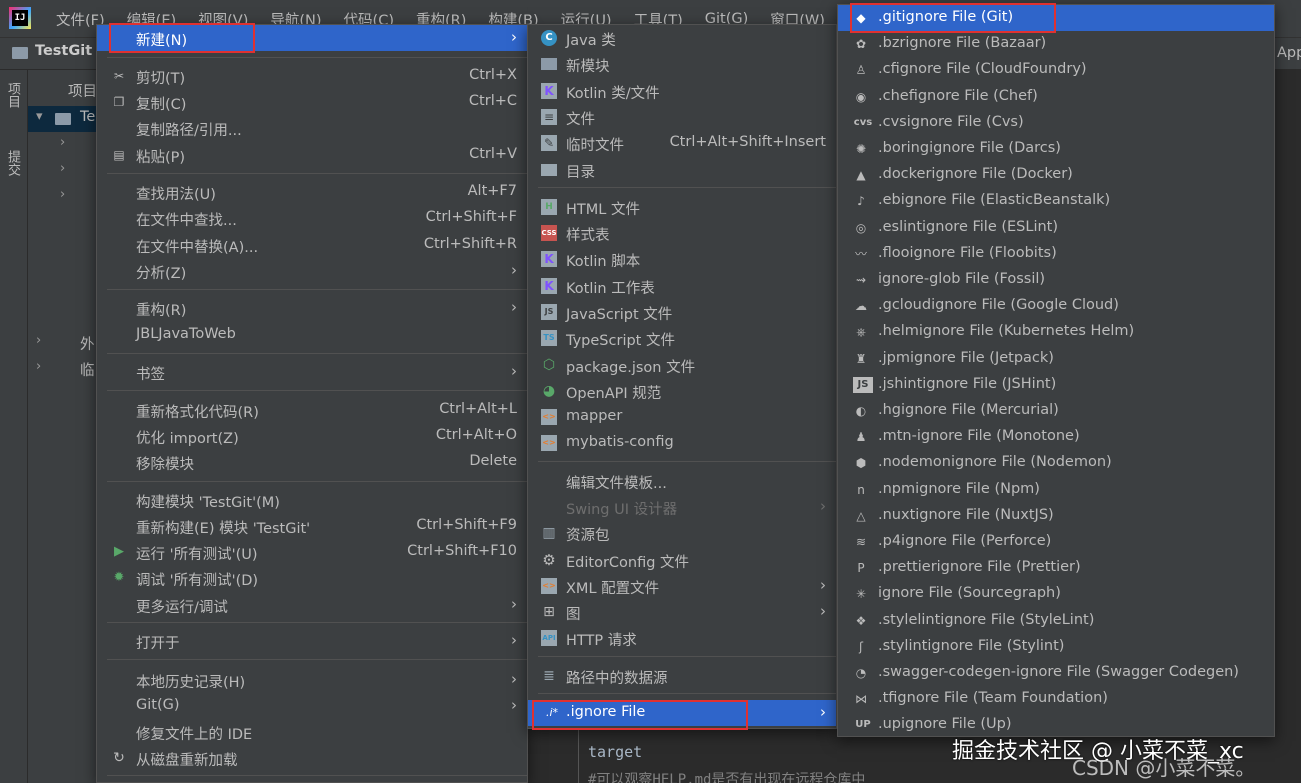  Describe the element at coordinates (682, 38) in the screenshot. I see `menu-item-java-class: C Java 类` at that location.